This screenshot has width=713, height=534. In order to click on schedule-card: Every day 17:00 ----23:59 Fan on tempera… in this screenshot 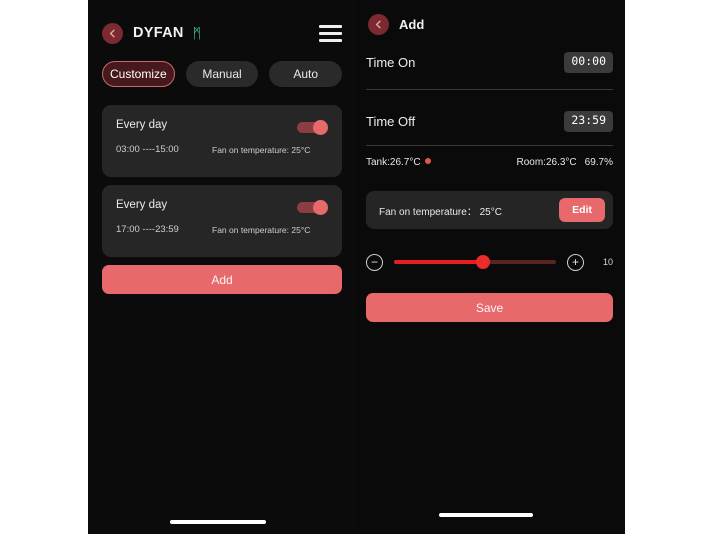, I will do `click(222, 221)`.